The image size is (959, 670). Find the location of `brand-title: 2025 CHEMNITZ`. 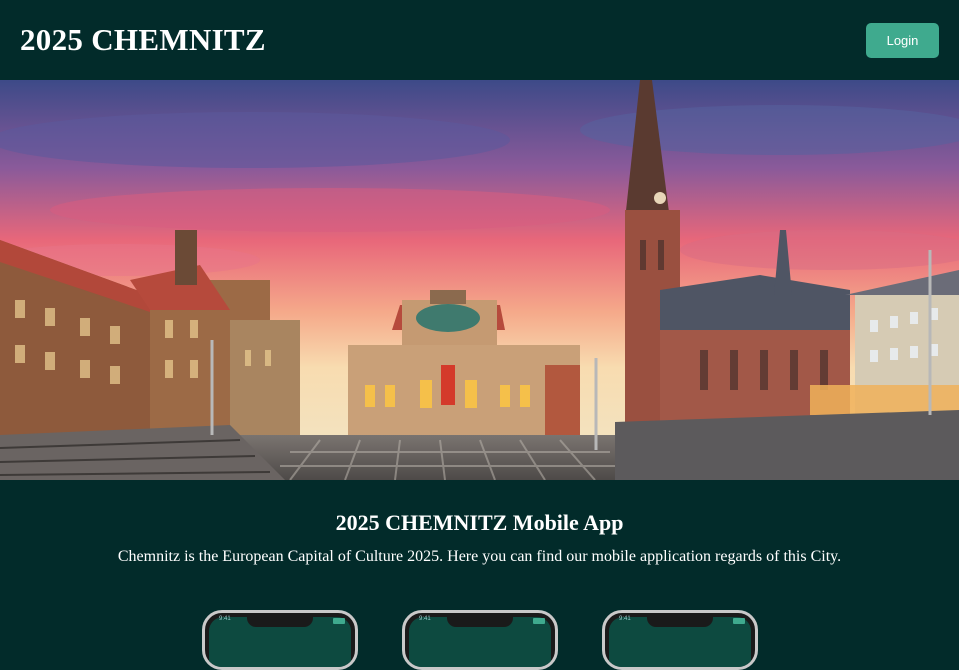

brand-title: 2025 CHEMNITZ is located at coordinates (143, 40).